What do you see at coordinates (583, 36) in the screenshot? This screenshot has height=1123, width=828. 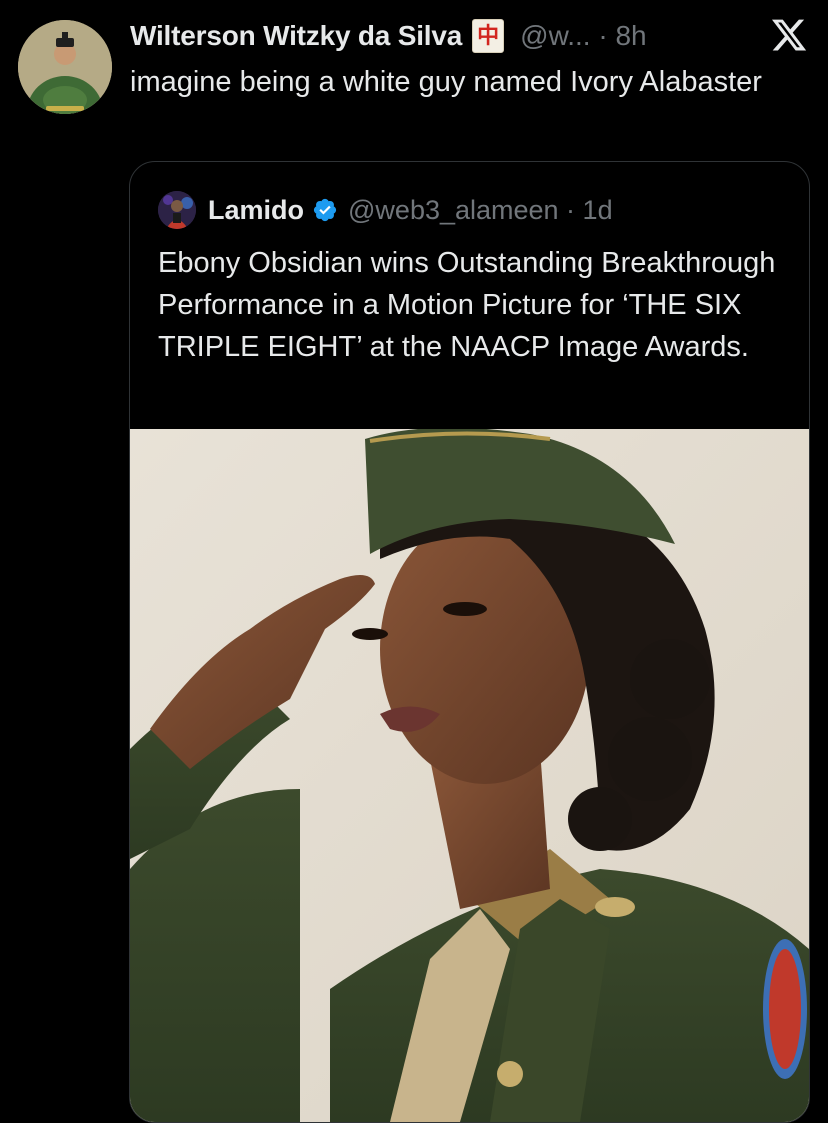 I see `author-handle-time: @w... · 8h` at bounding box center [583, 36].